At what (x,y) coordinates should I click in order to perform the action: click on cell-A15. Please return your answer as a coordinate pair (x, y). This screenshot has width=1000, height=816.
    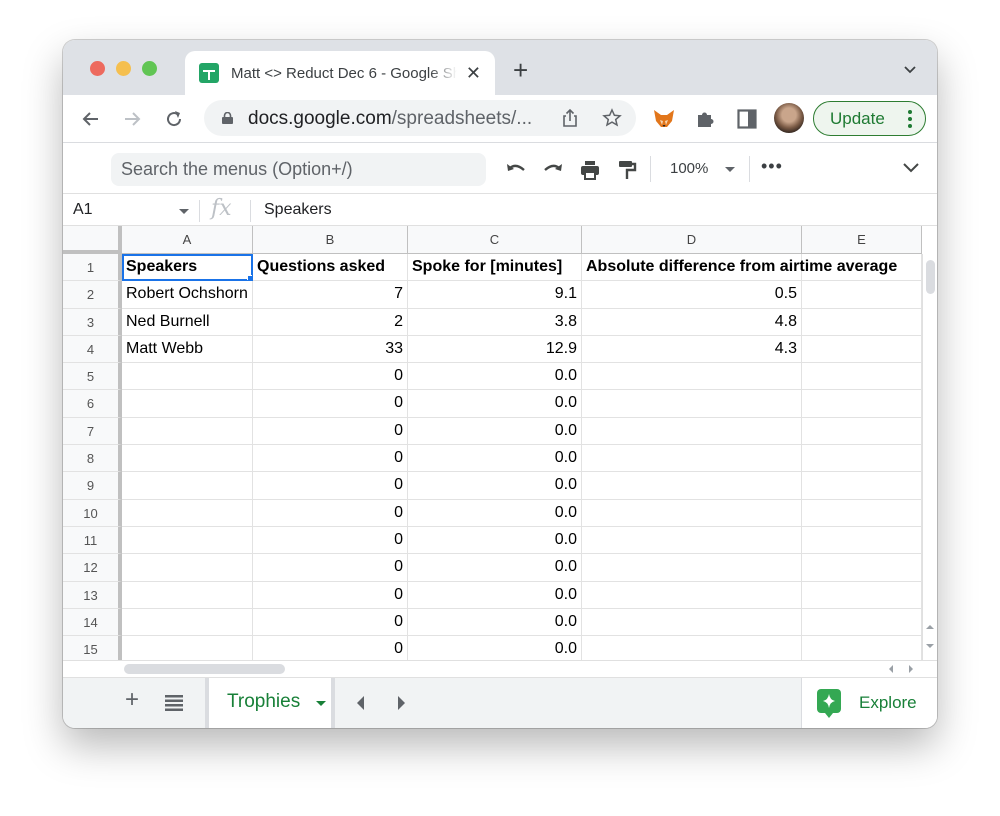
    Looking at the image, I should click on (187, 648).